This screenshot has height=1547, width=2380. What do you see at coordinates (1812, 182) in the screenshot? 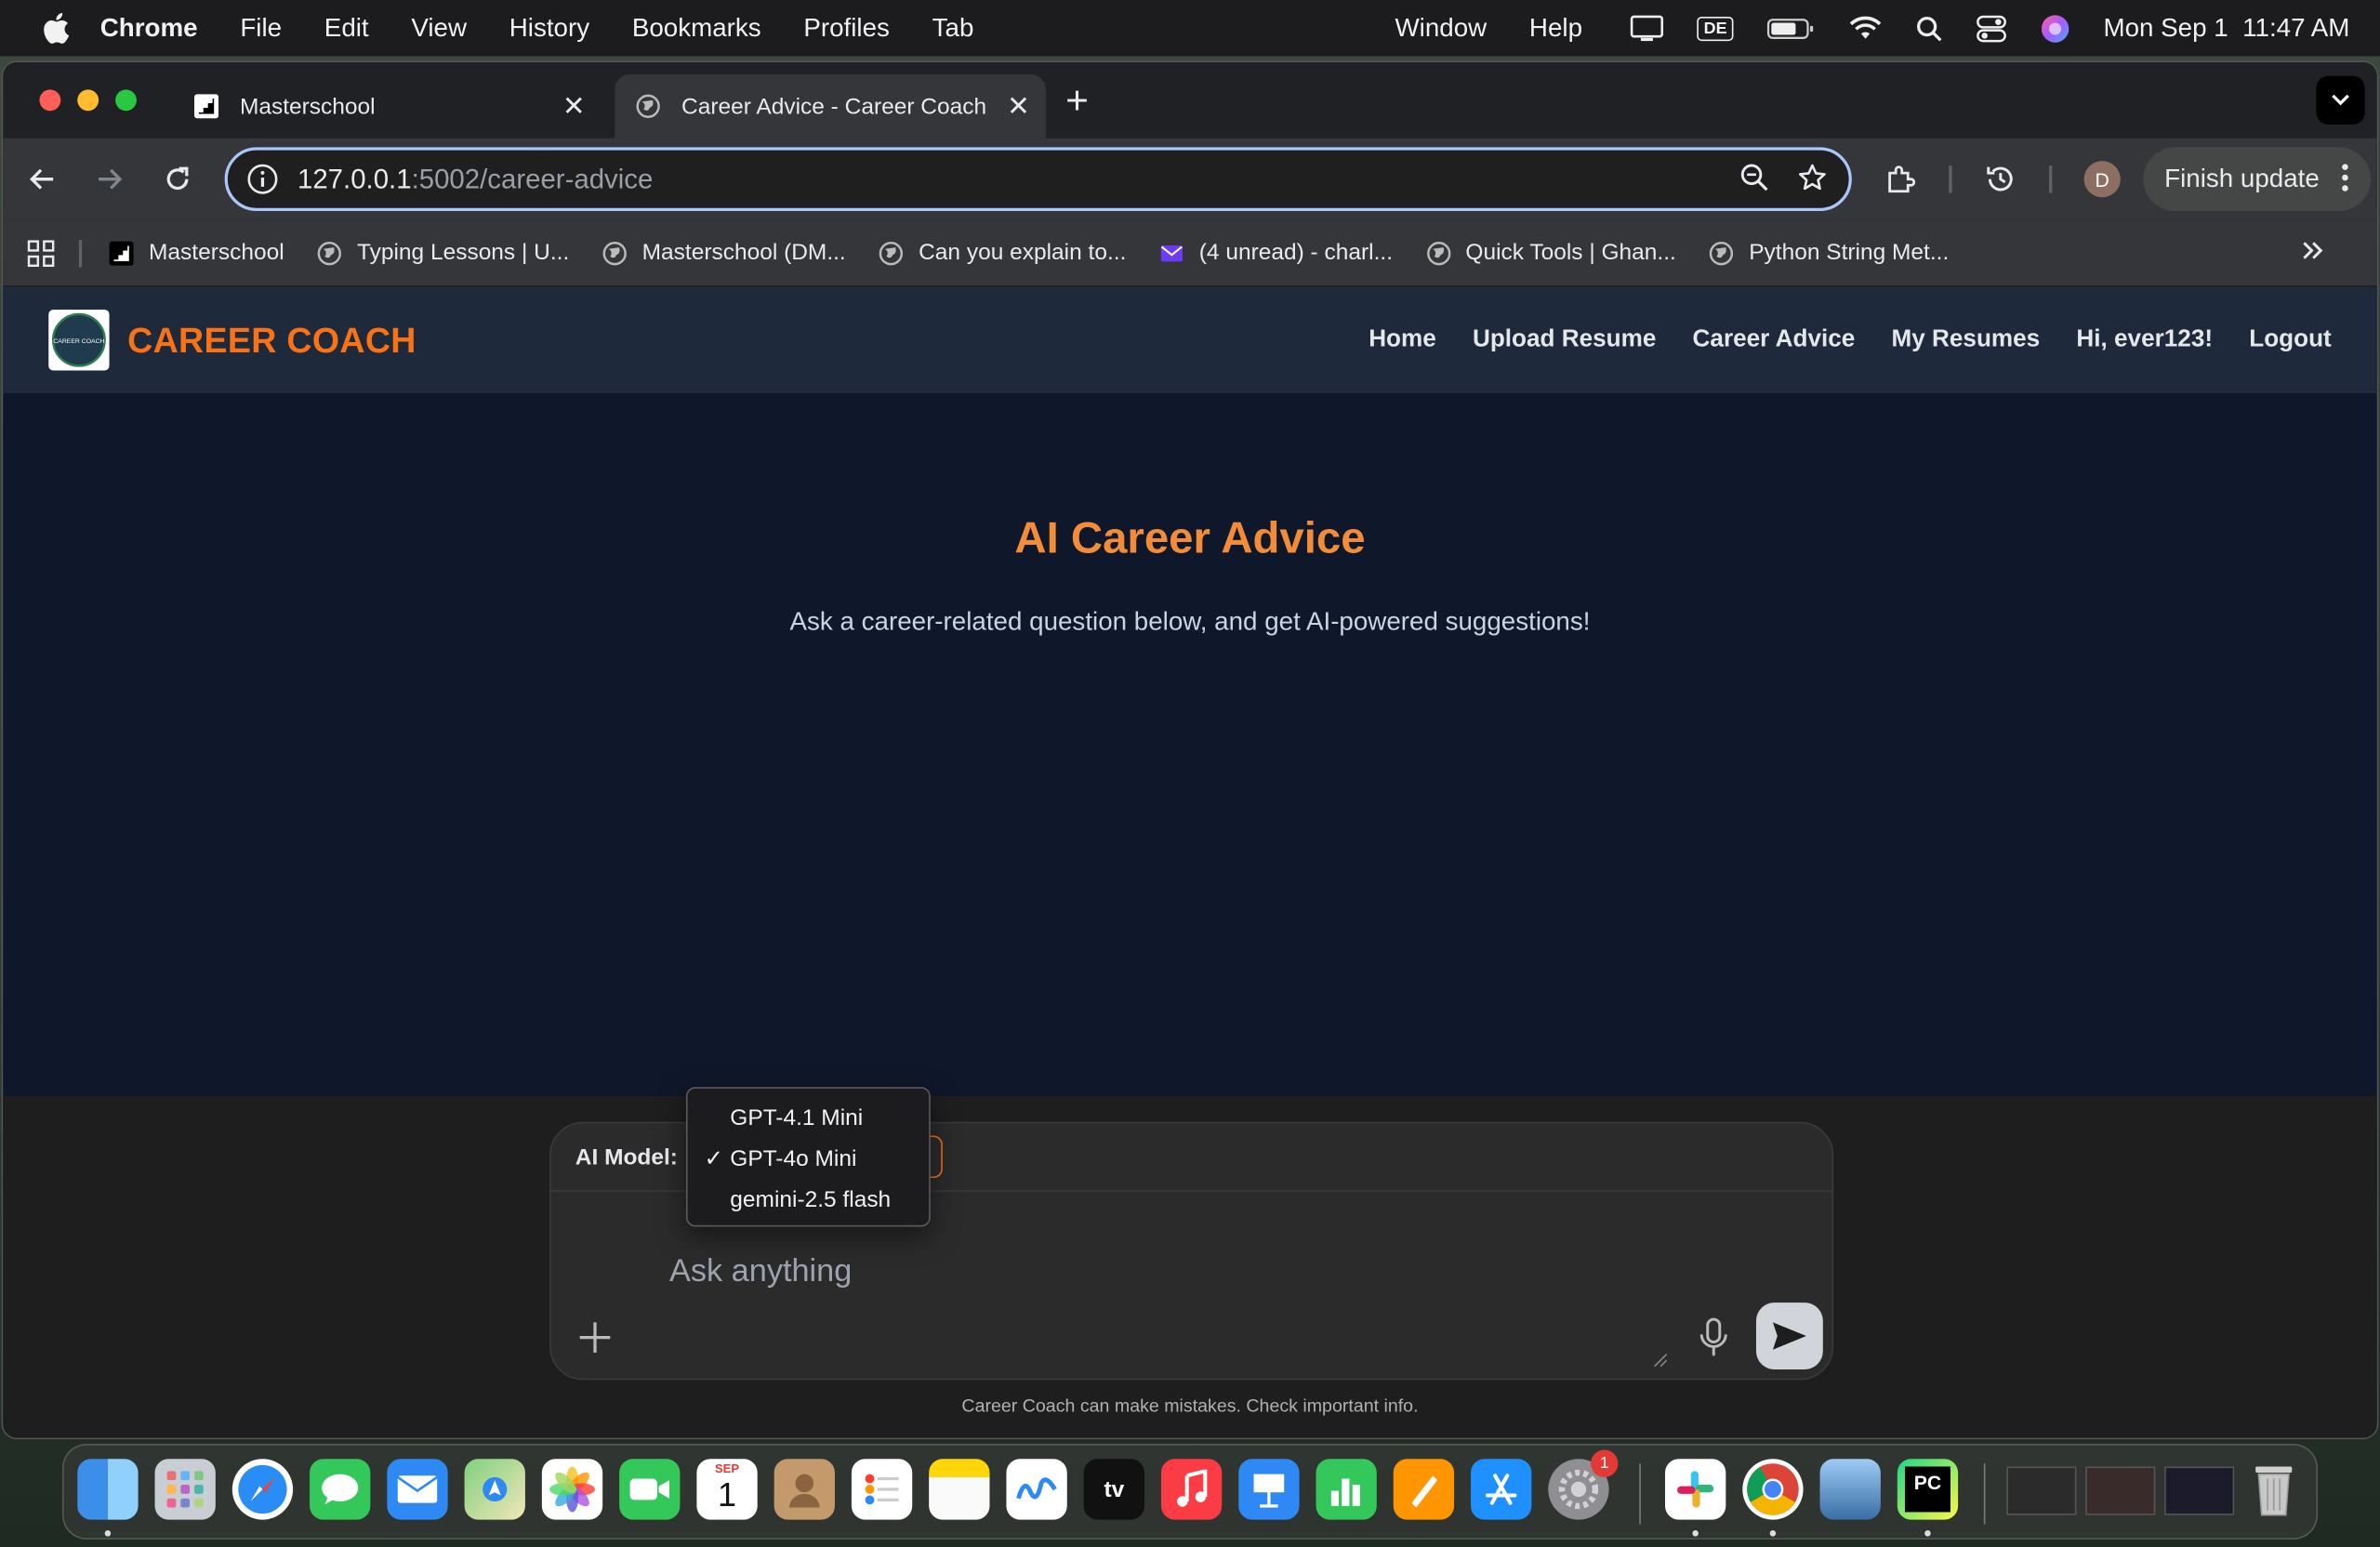
I see `bookmark-star-icon` at bounding box center [1812, 182].